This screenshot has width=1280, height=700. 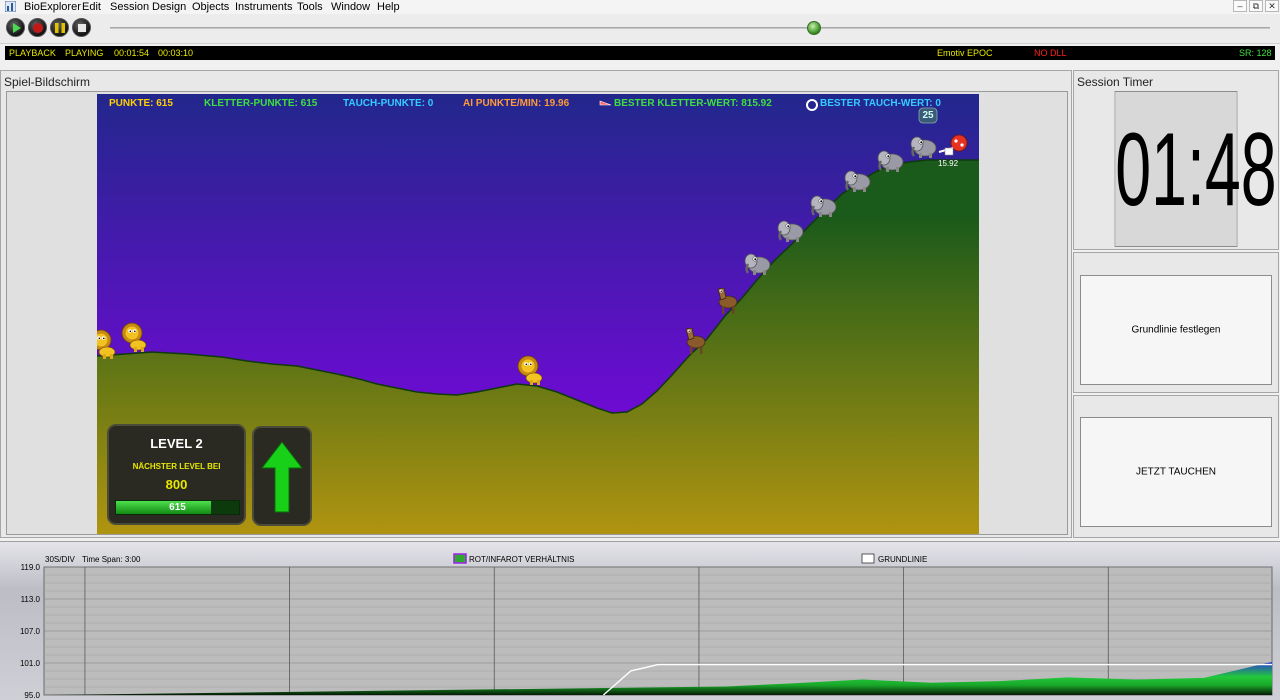 I want to click on dive-panel: JETZT TAUCHEN, so click(x=1176, y=466).